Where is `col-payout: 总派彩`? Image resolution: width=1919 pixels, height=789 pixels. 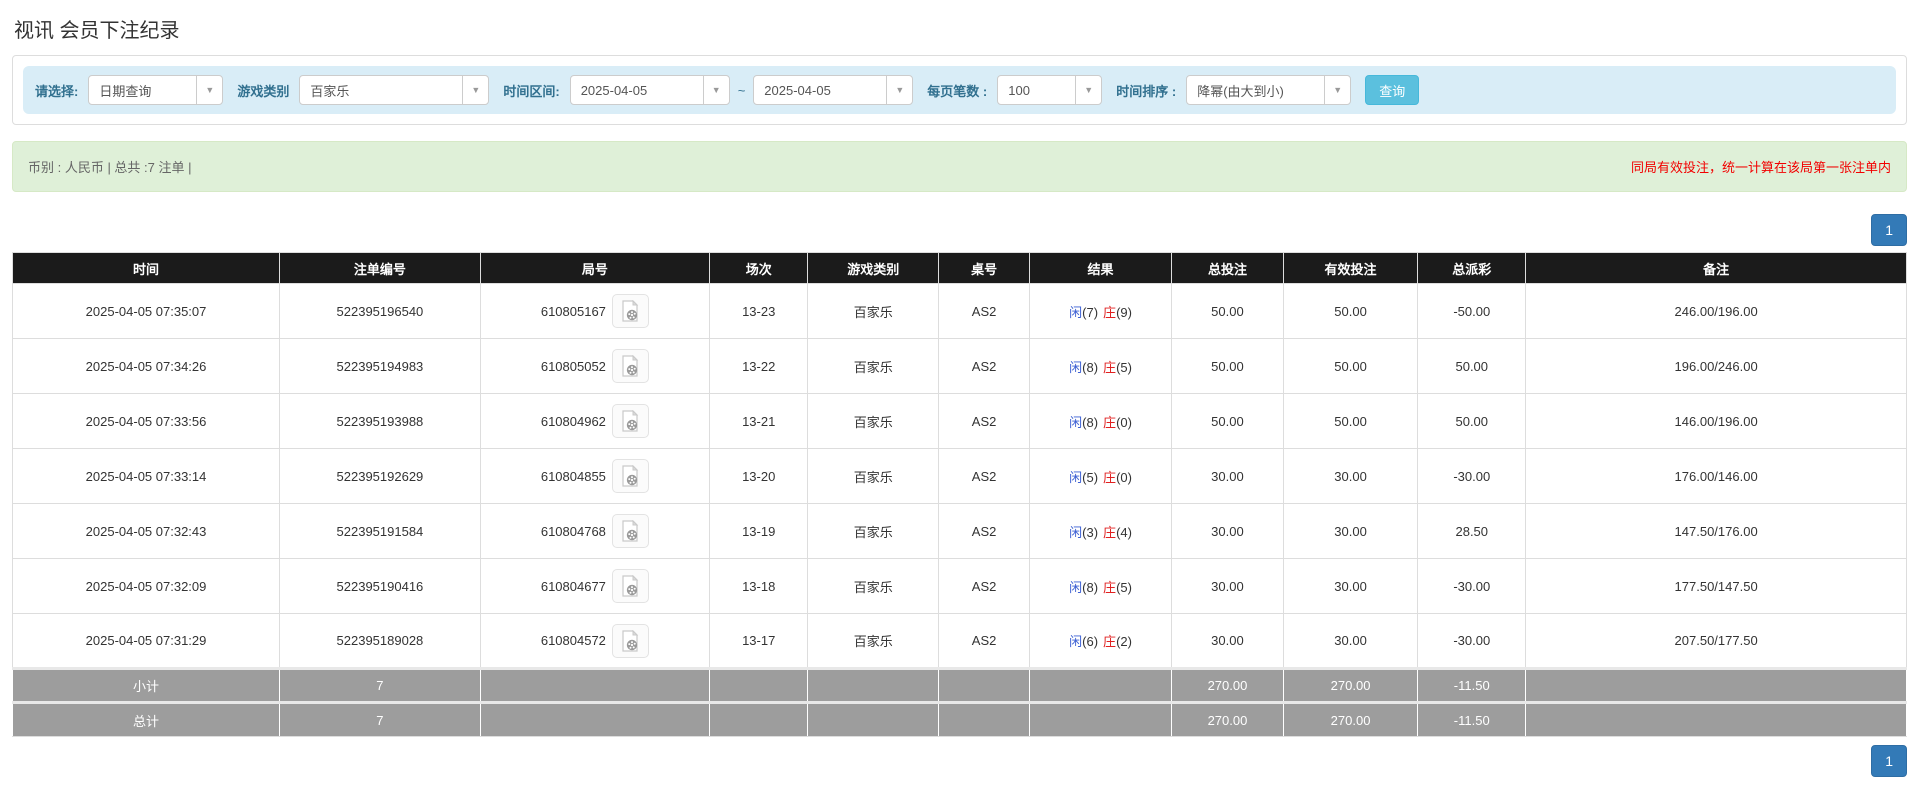 col-payout: 总派彩 is located at coordinates (1472, 268).